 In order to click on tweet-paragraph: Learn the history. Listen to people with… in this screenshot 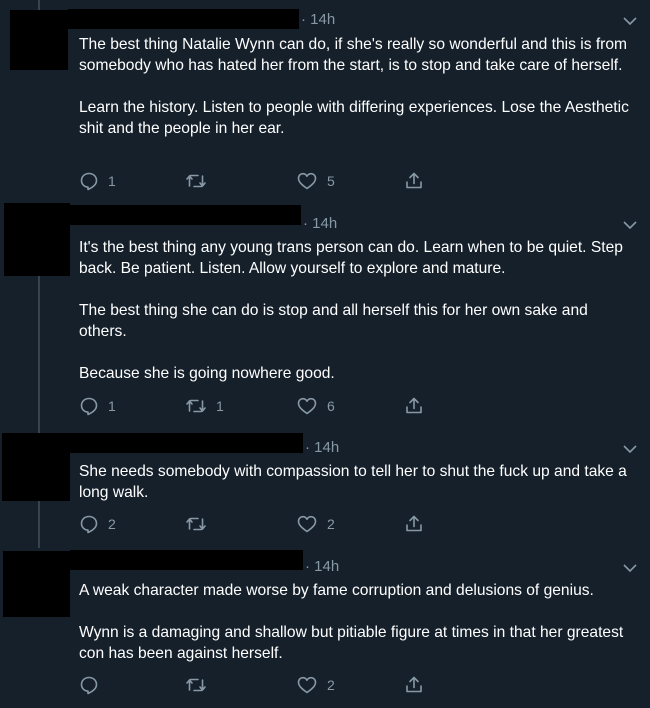, I will do `click(354, 118)`.